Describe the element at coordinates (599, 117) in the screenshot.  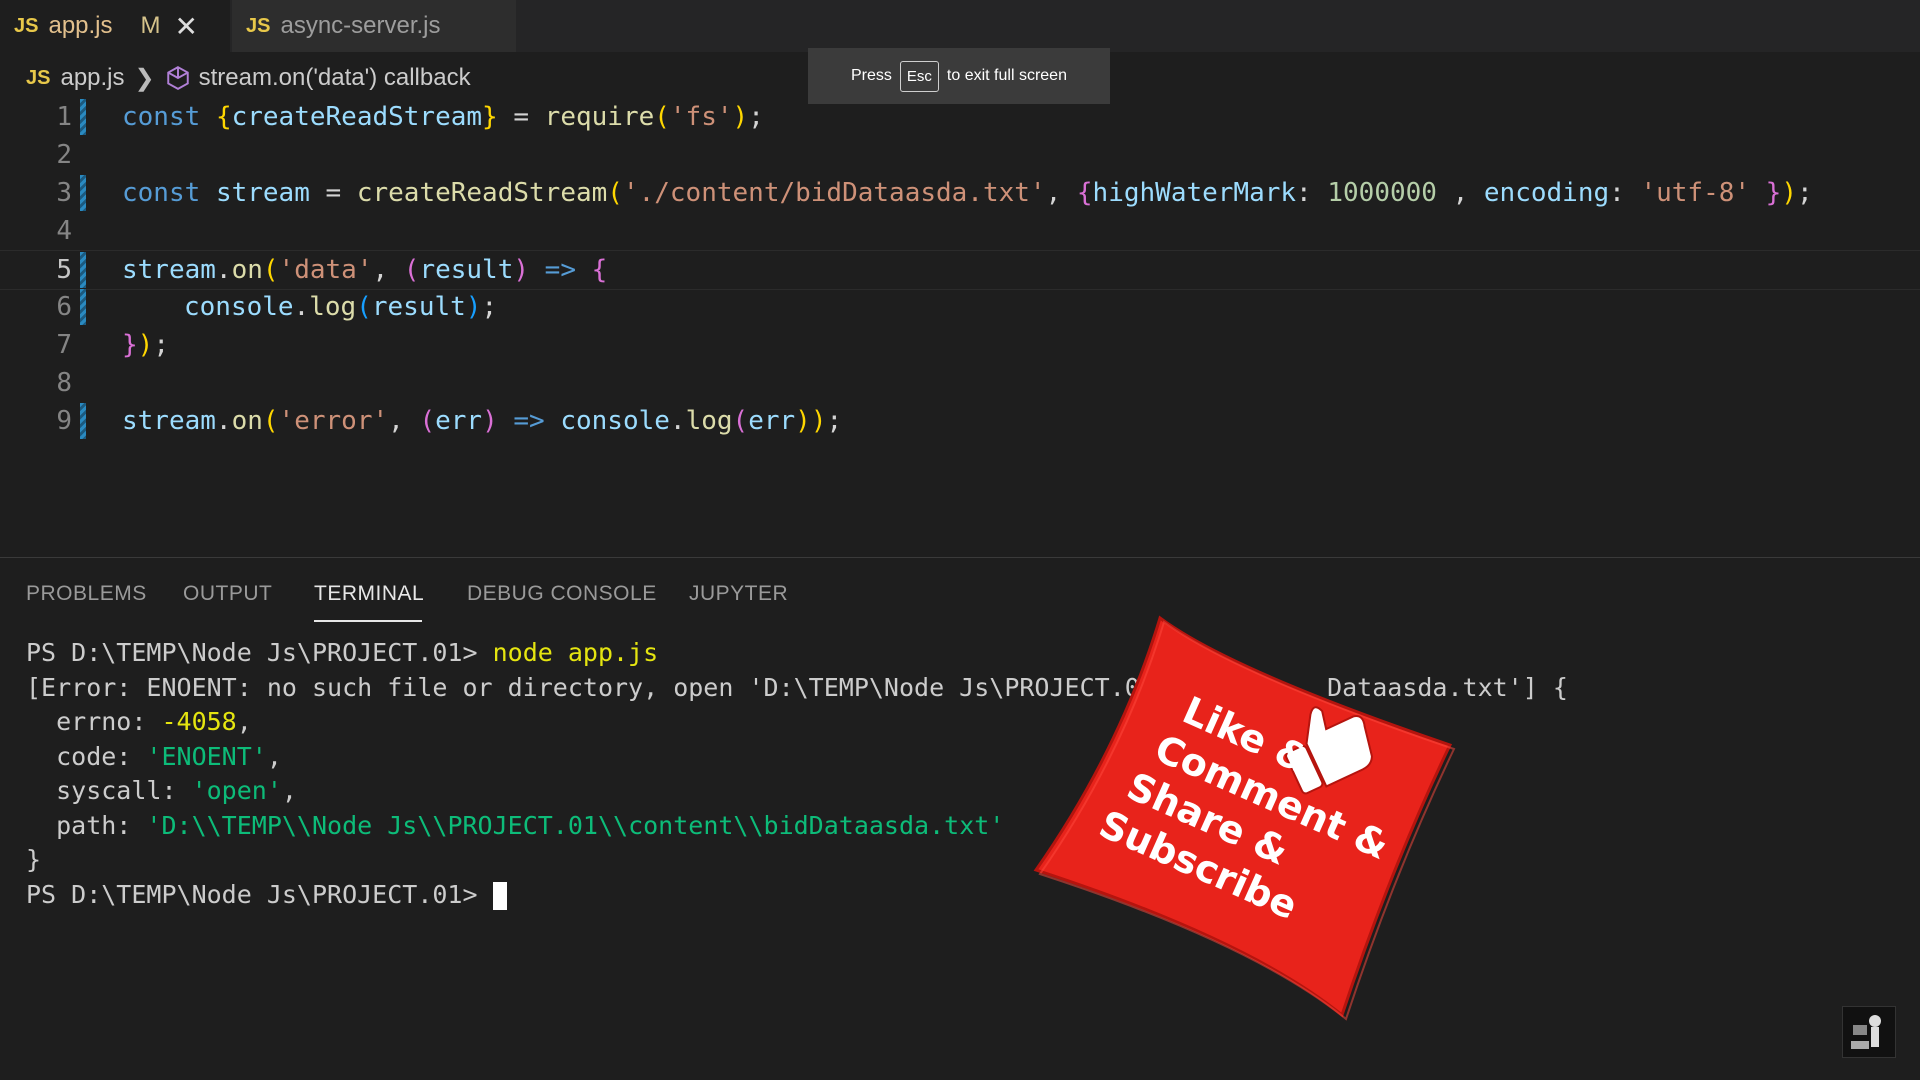
I see `token: require` at that location.